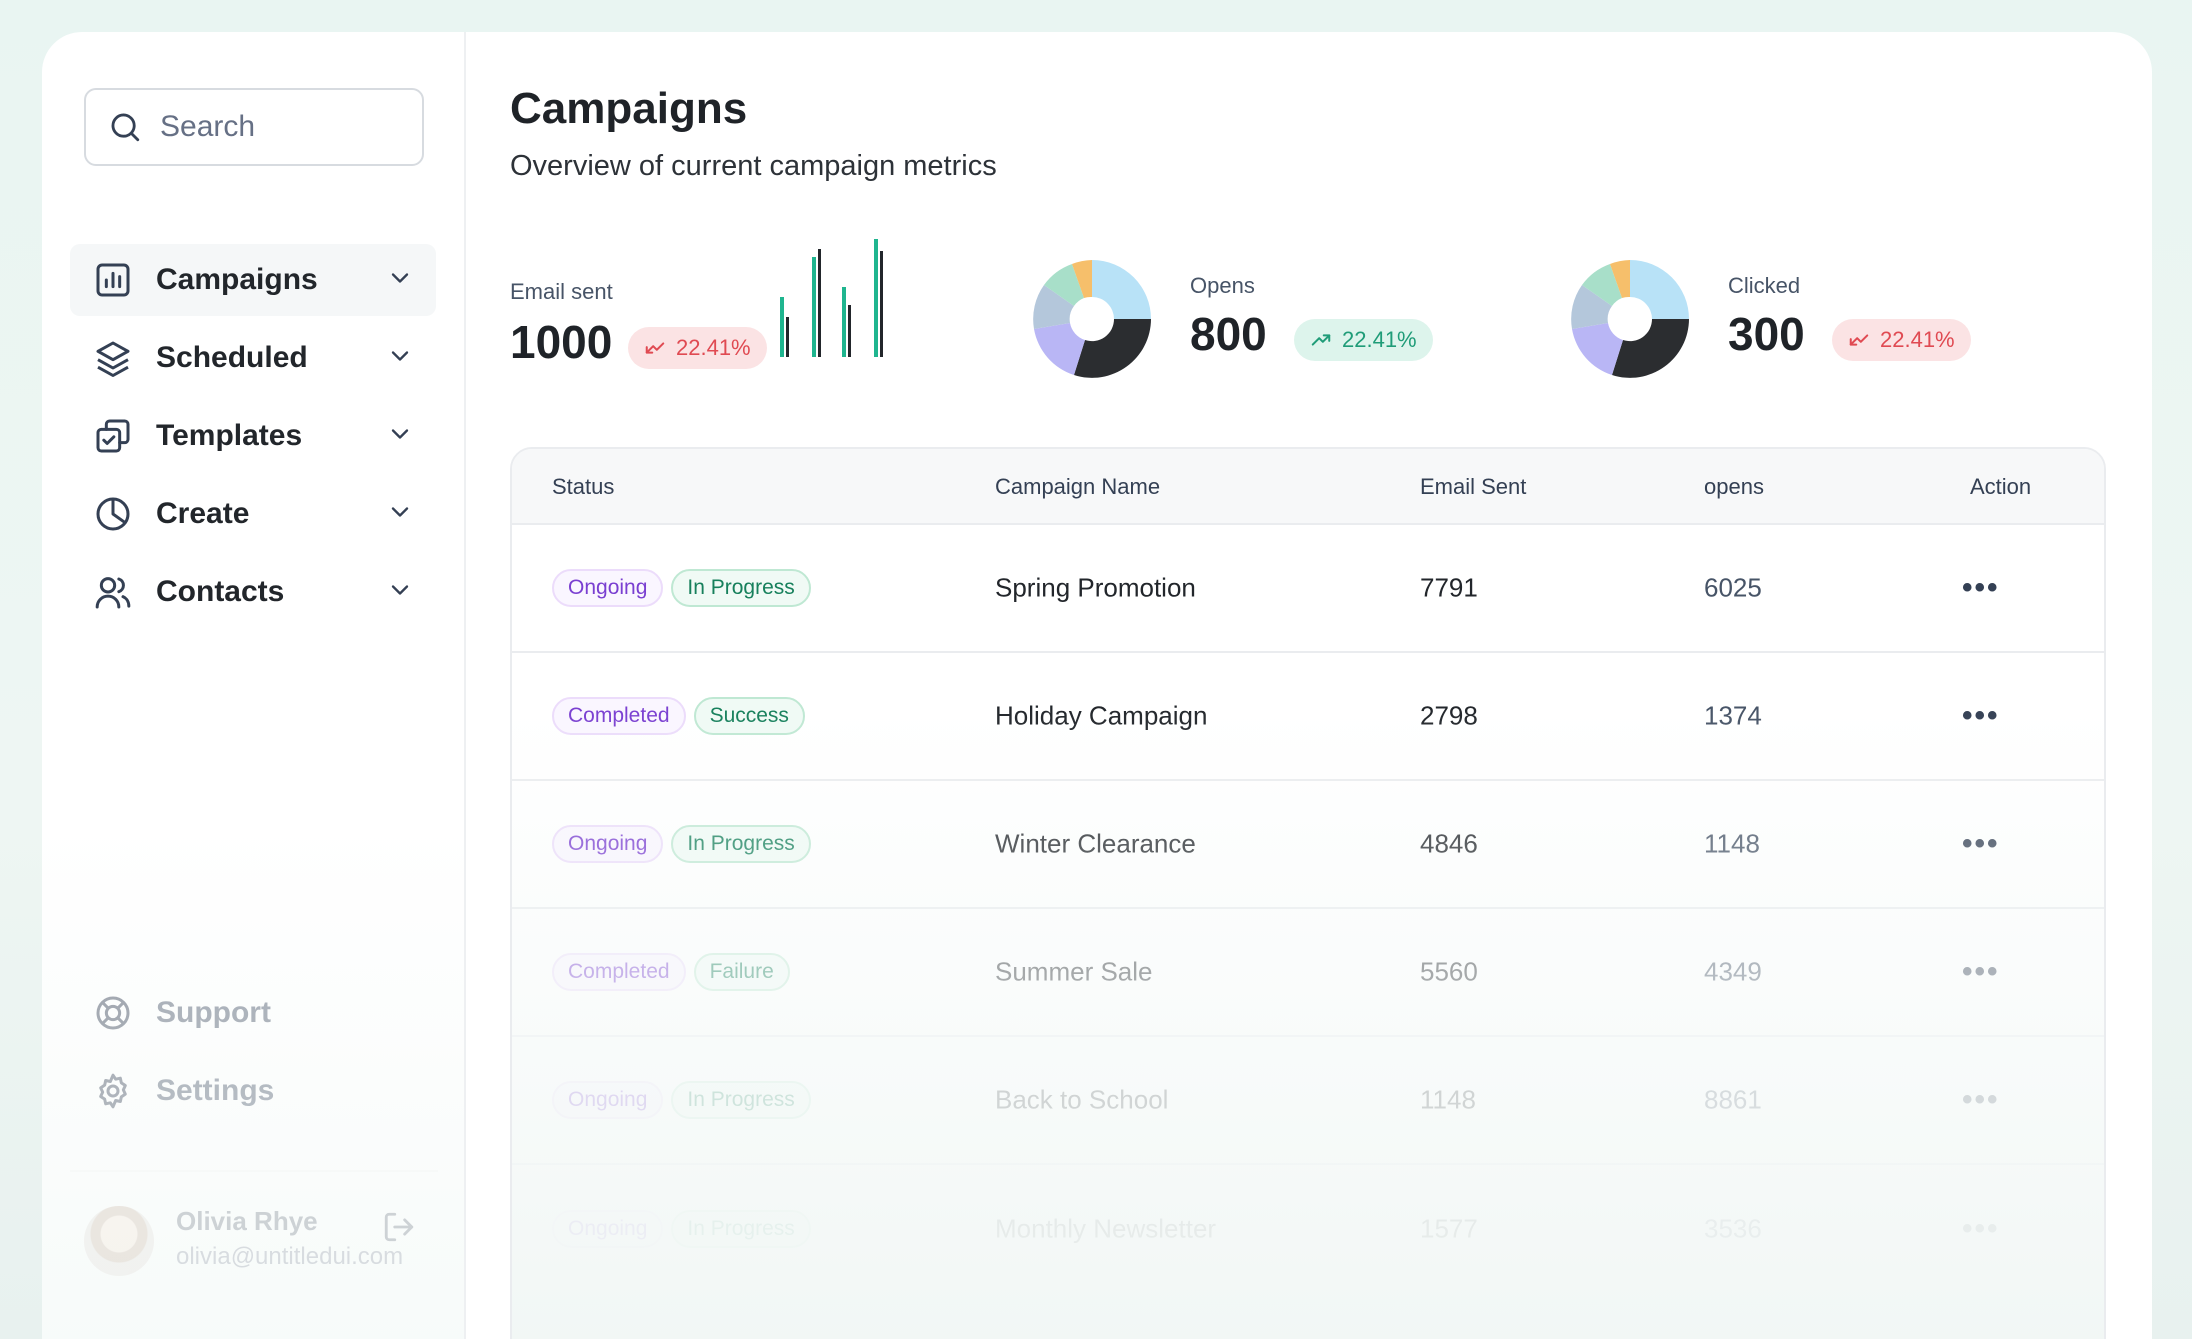 The width and height of the screenshot is (2192, 1339). What do you see at coordinates (835, 299) in the screenshot?
I see `email-sent-sparkline` at bounding box center [835, 299].